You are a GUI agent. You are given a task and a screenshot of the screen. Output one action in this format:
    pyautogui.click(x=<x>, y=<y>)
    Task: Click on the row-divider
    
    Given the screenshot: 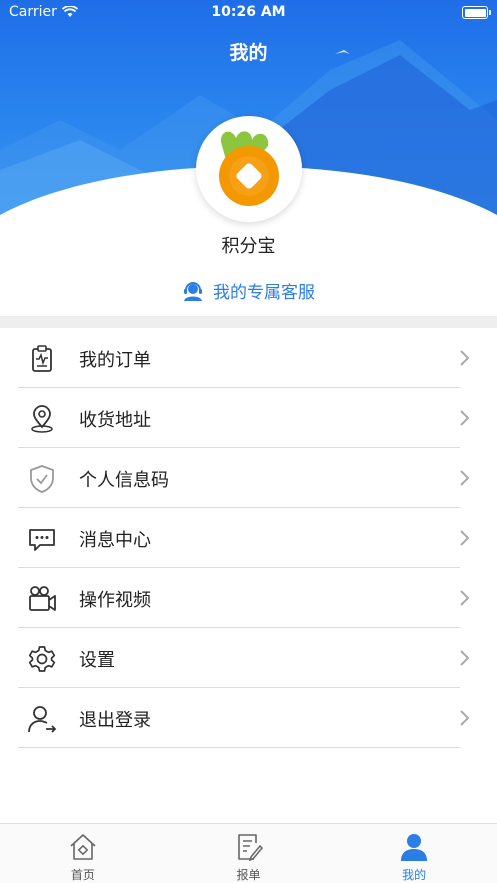 What is the action you would take?
    pyautogui.click(x=239, y=747)
    